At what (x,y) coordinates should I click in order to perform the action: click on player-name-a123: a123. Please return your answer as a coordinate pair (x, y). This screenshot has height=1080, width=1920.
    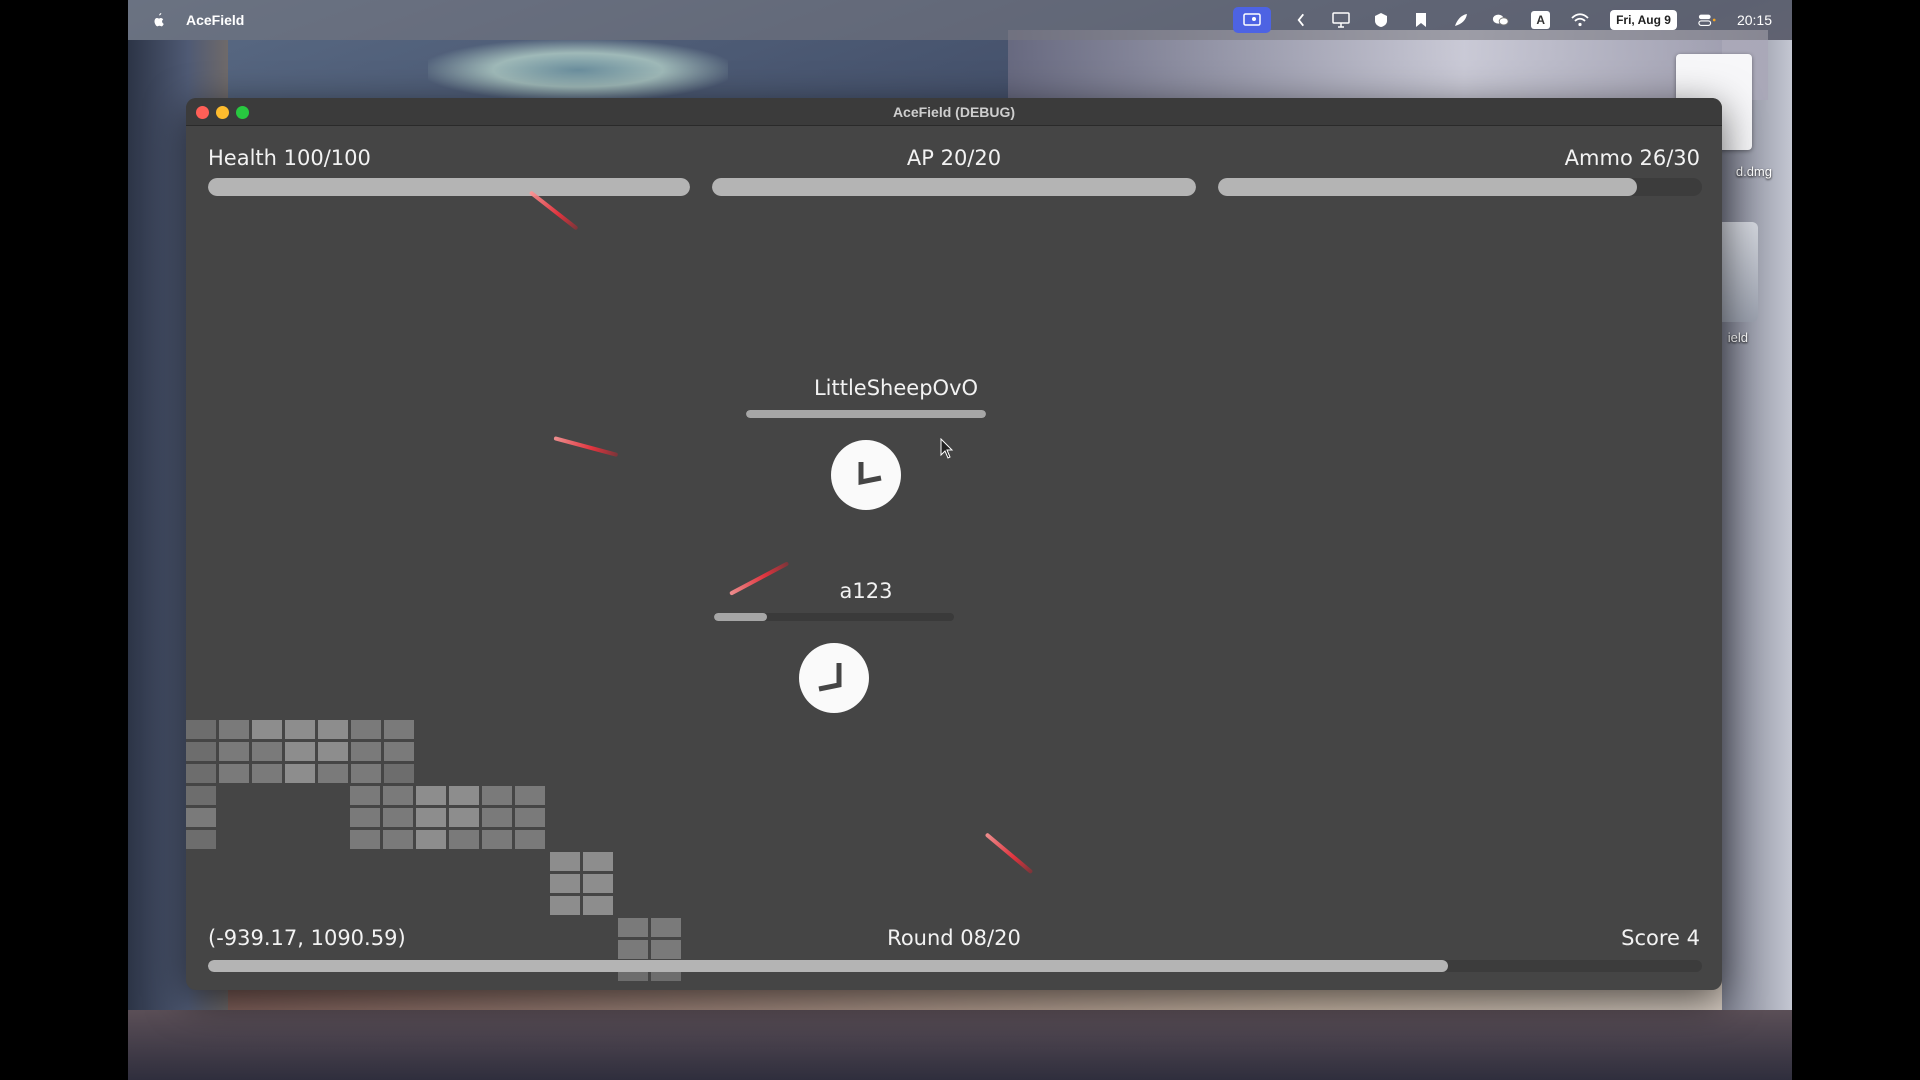
    Looking at the image, I should click on (866, 591).